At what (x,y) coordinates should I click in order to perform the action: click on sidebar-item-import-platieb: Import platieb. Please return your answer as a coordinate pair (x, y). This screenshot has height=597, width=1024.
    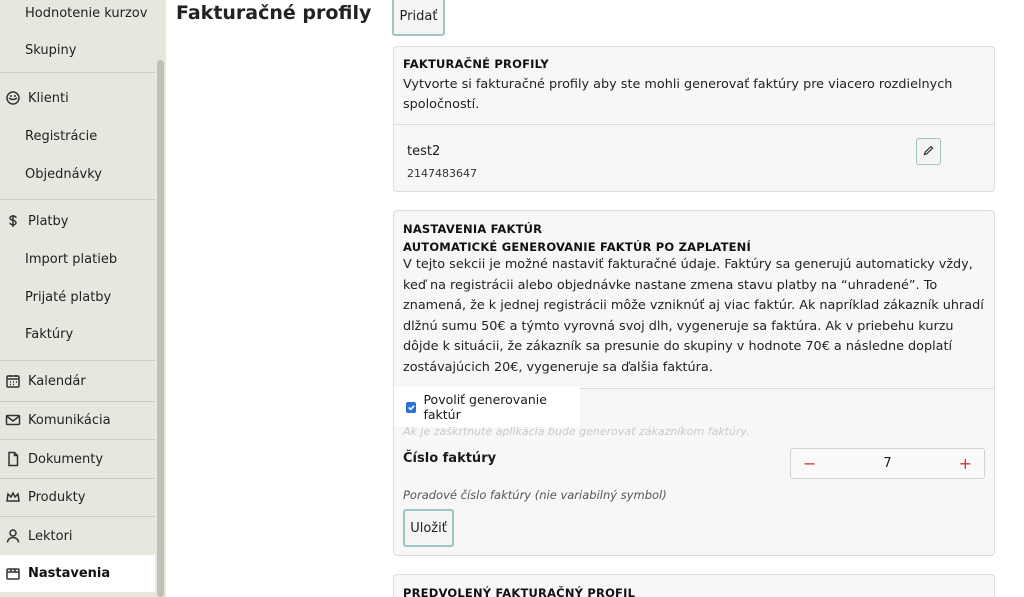
    Looking at the image, I should click on (77, 259).